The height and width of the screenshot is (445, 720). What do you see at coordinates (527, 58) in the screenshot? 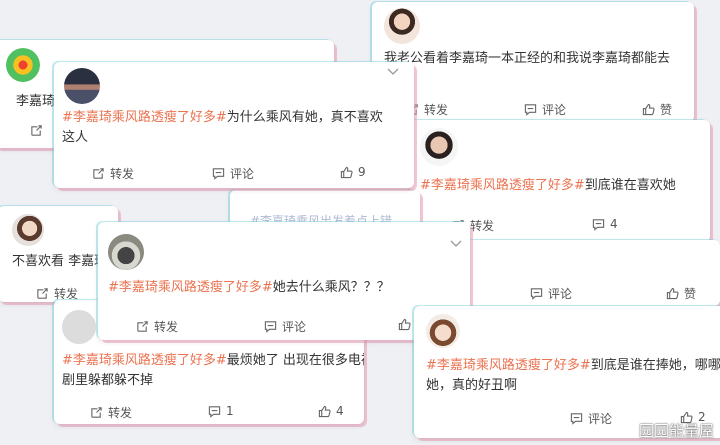
I see `post-text: 我老公看着李嘉琦一本正经的和我说李嘉琦都能去` at bounding box center [527, 58].